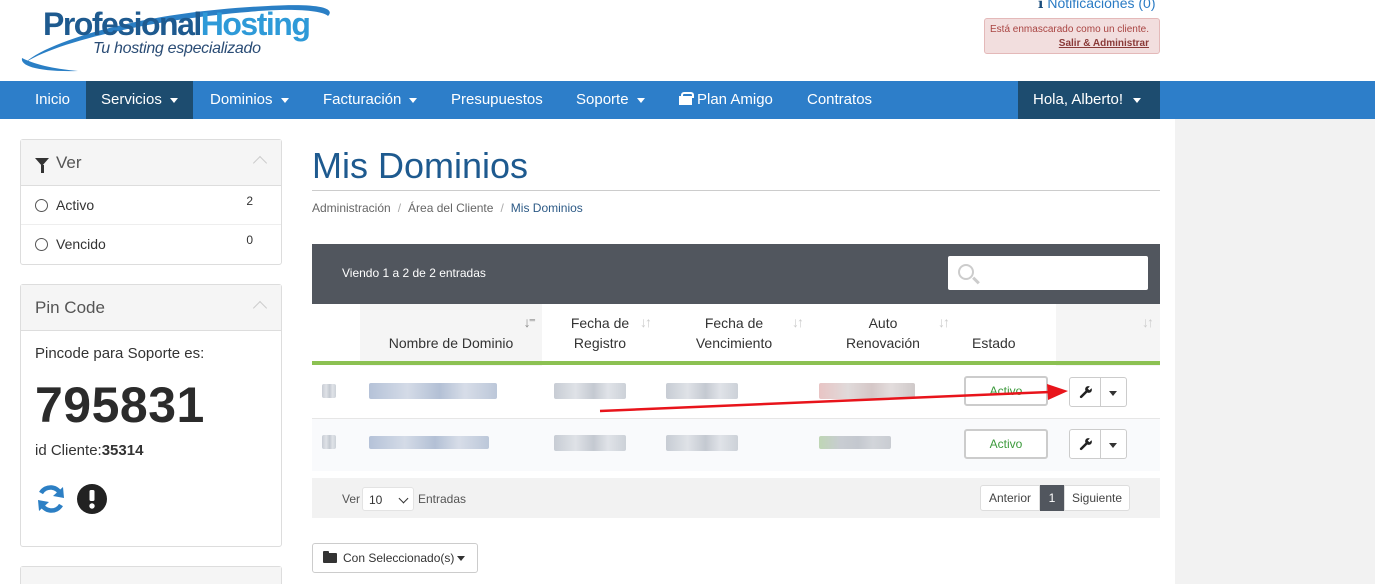 Image resolution: width=1375 pixels, height=584 pixels. What do you see at coordinates (399, 558) in the screenshot?
I see `bulk-action-label: Con Seleccionado(s)` at bounding box center [399, 558].